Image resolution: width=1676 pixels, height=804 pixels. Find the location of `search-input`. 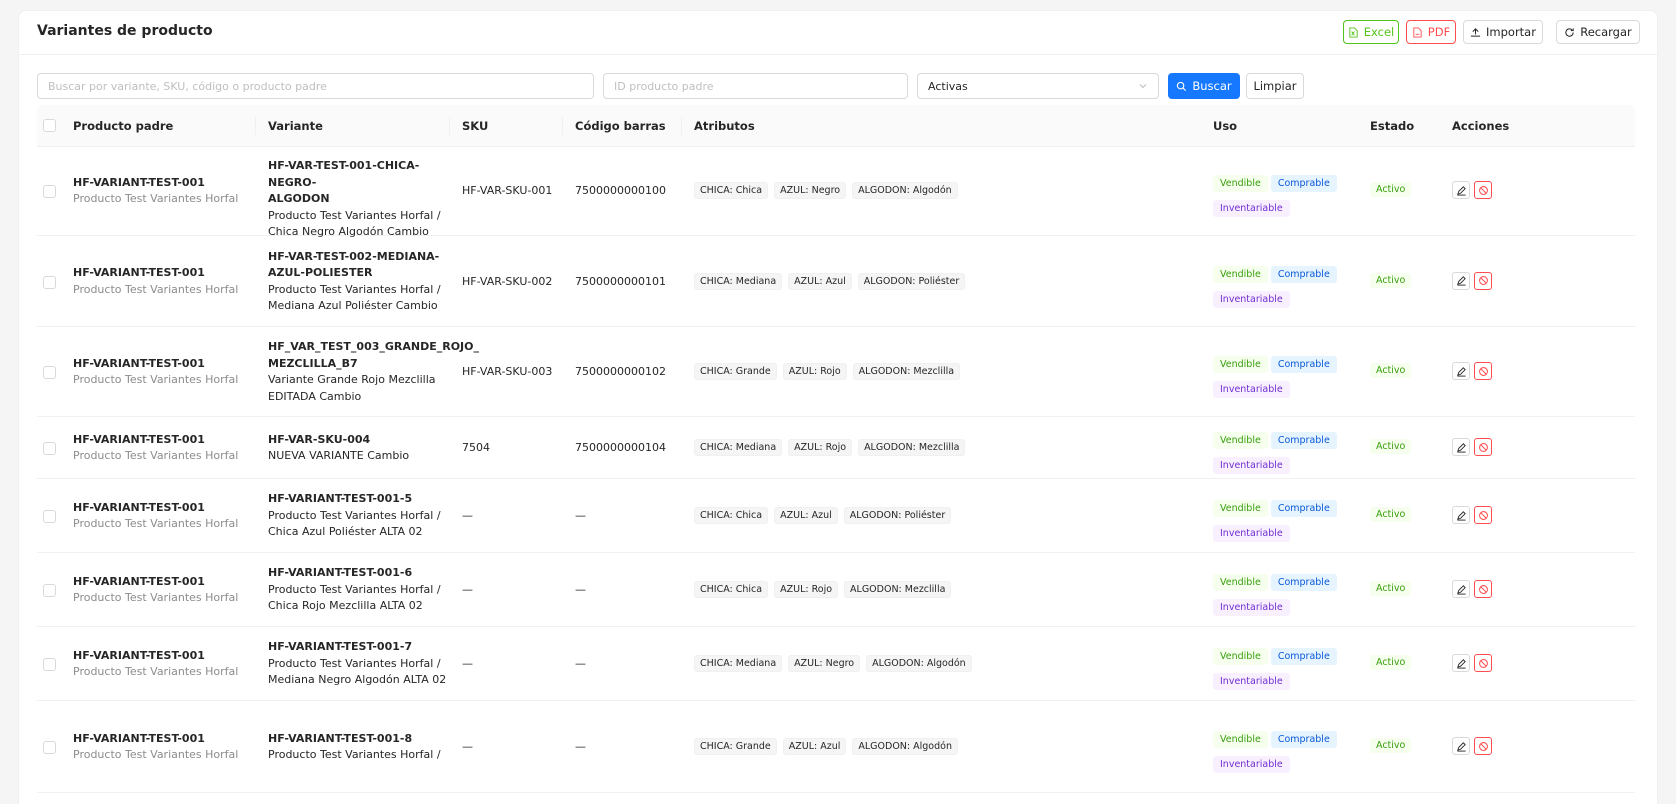

search-input is located at coordinates (315, 86).